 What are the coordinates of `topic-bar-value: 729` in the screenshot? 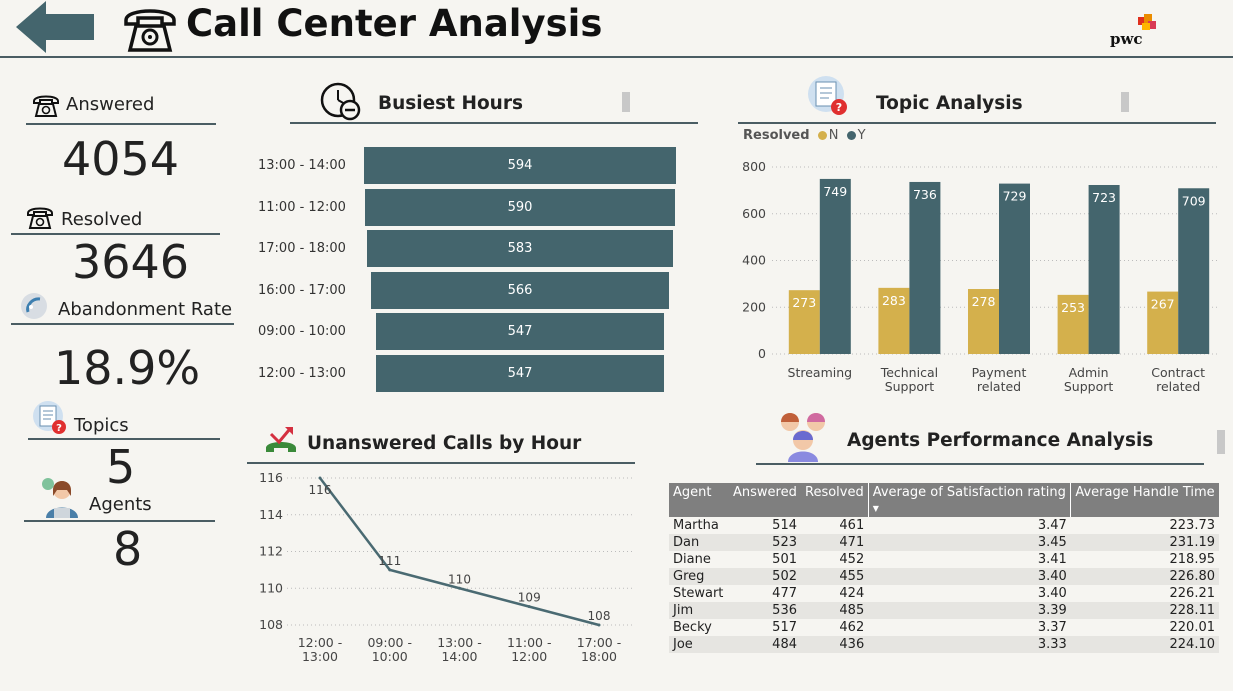 It's located at (1015, 196).